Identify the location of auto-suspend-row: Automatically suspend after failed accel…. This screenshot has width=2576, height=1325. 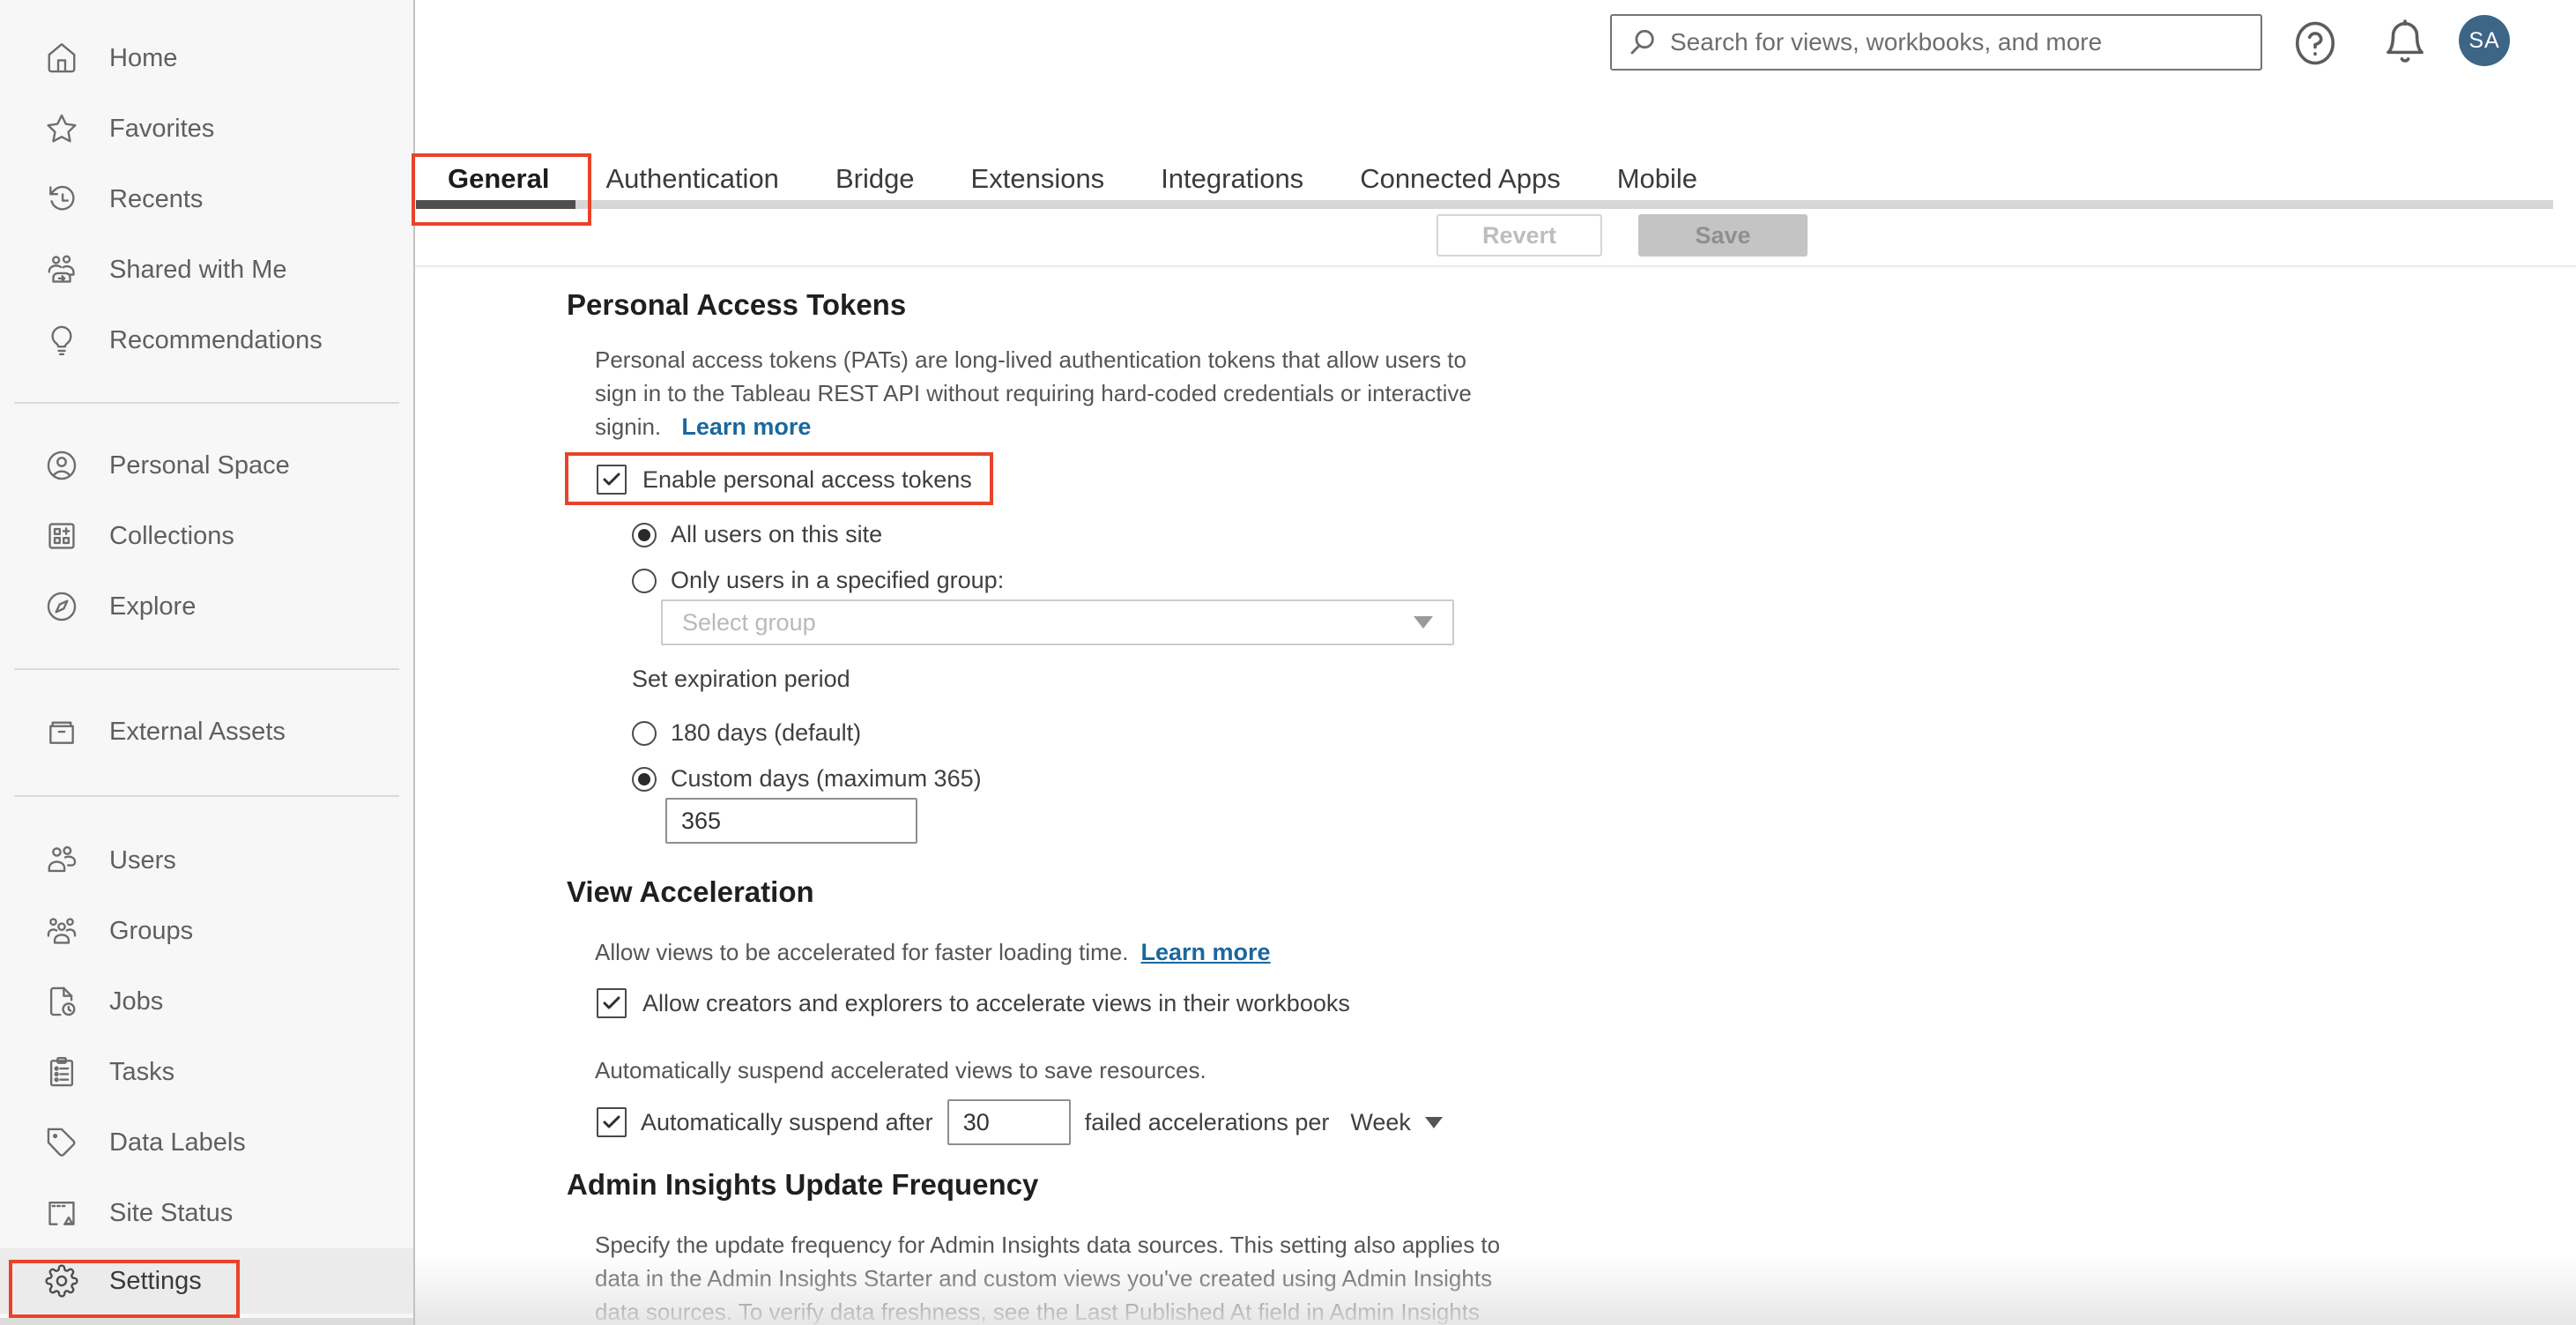
(1020, 1122).